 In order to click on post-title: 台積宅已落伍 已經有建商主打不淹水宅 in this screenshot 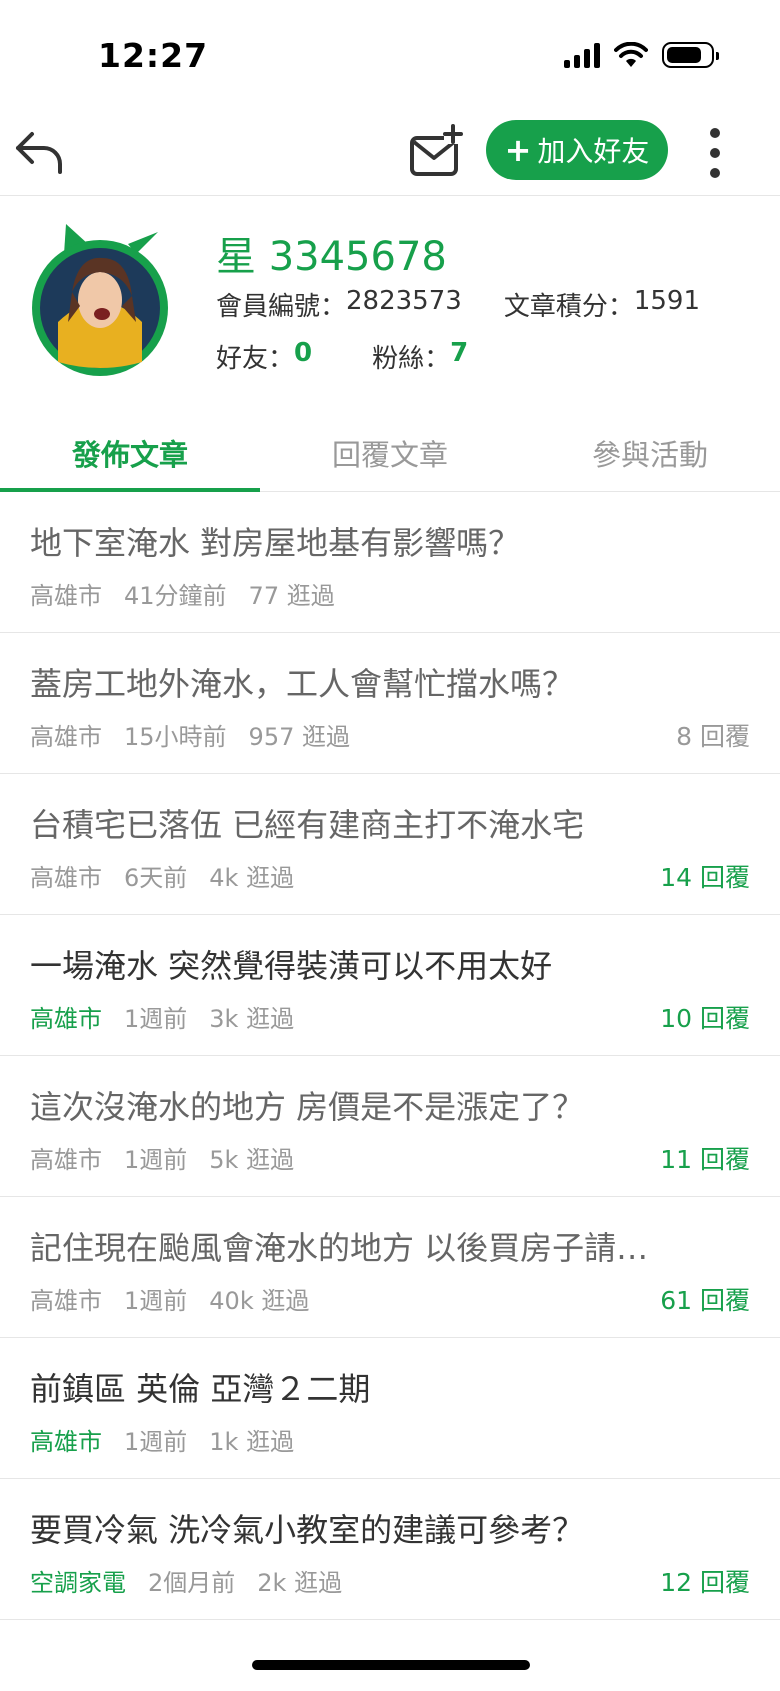, I will do `click(307, 825)`.